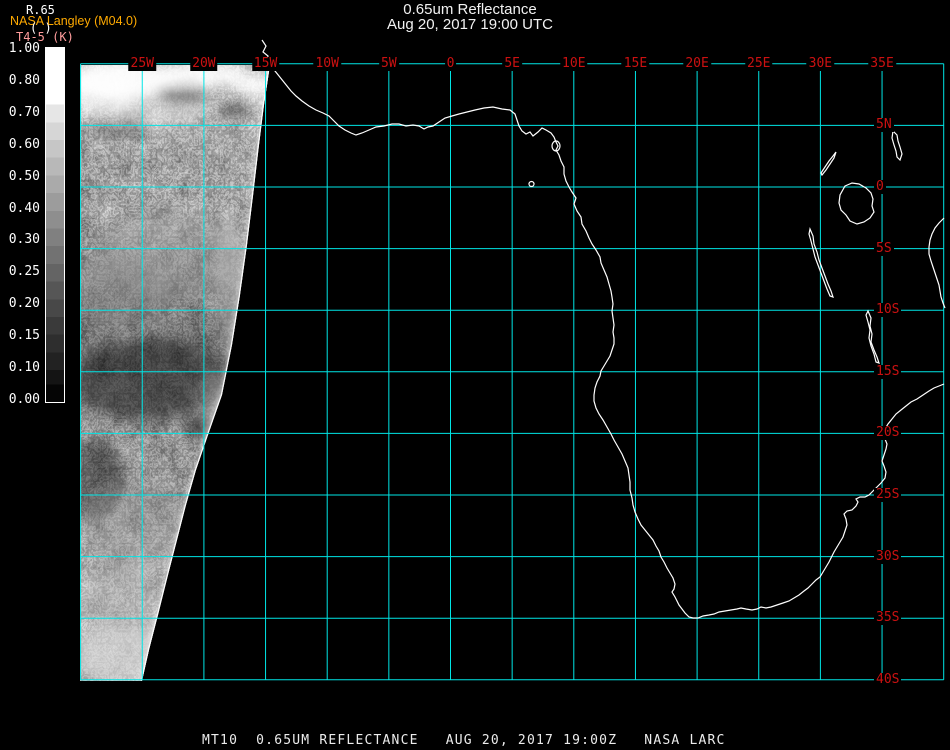 Image resolution: width=950 pixels, height=750 pixels. I want to click on lon-label-10E: 10E, so click(574, 63).